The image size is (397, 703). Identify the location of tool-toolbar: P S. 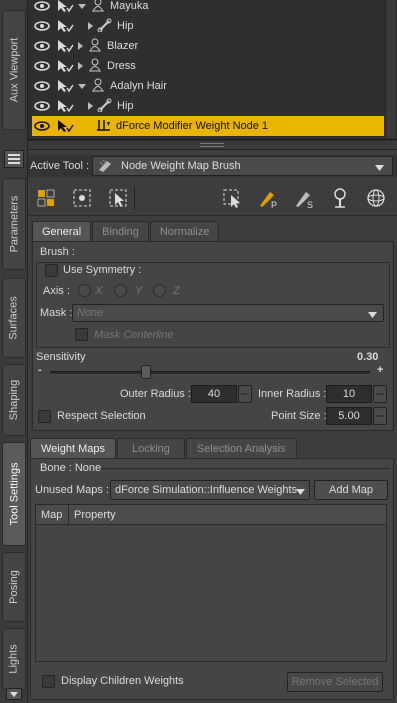
(212, 198).